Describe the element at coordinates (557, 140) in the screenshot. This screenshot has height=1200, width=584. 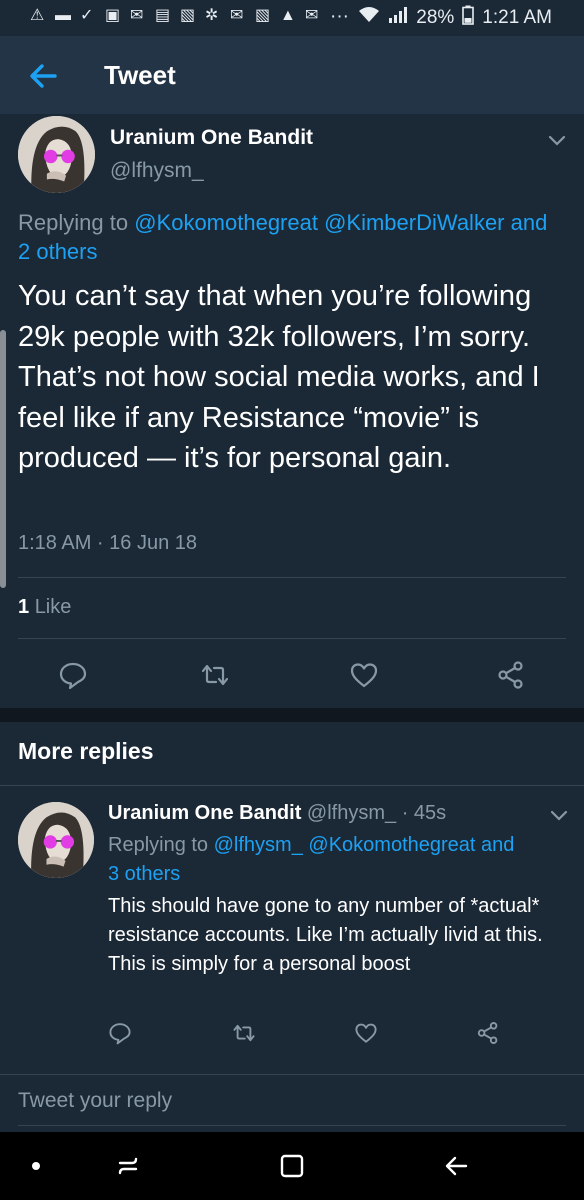
I see `chevron-down-icon` at that location.